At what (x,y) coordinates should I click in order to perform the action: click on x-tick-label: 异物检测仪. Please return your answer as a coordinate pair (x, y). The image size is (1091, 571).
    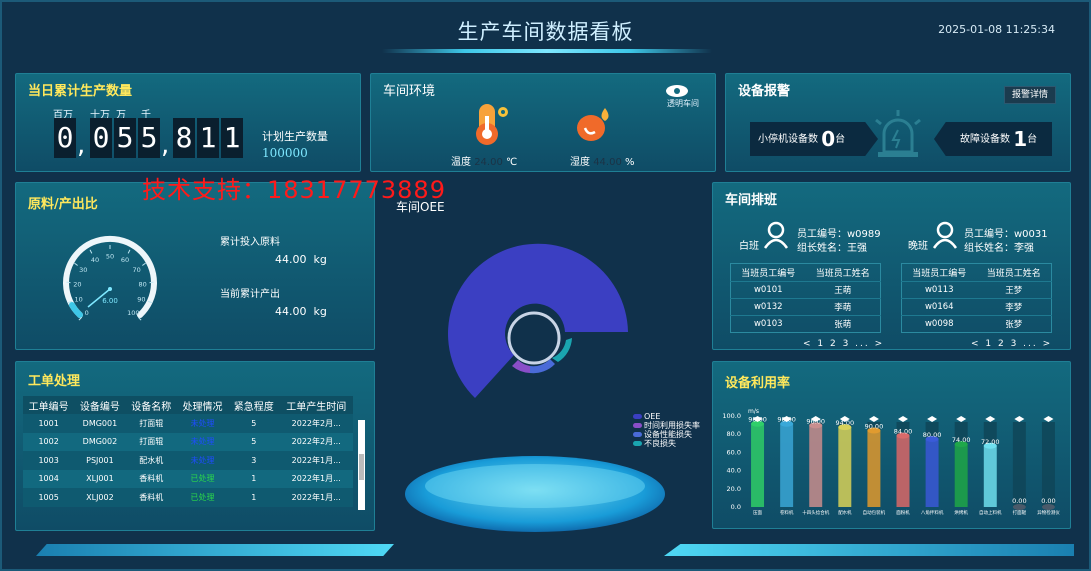
    Looking at the image, I should click on (1048, 512).